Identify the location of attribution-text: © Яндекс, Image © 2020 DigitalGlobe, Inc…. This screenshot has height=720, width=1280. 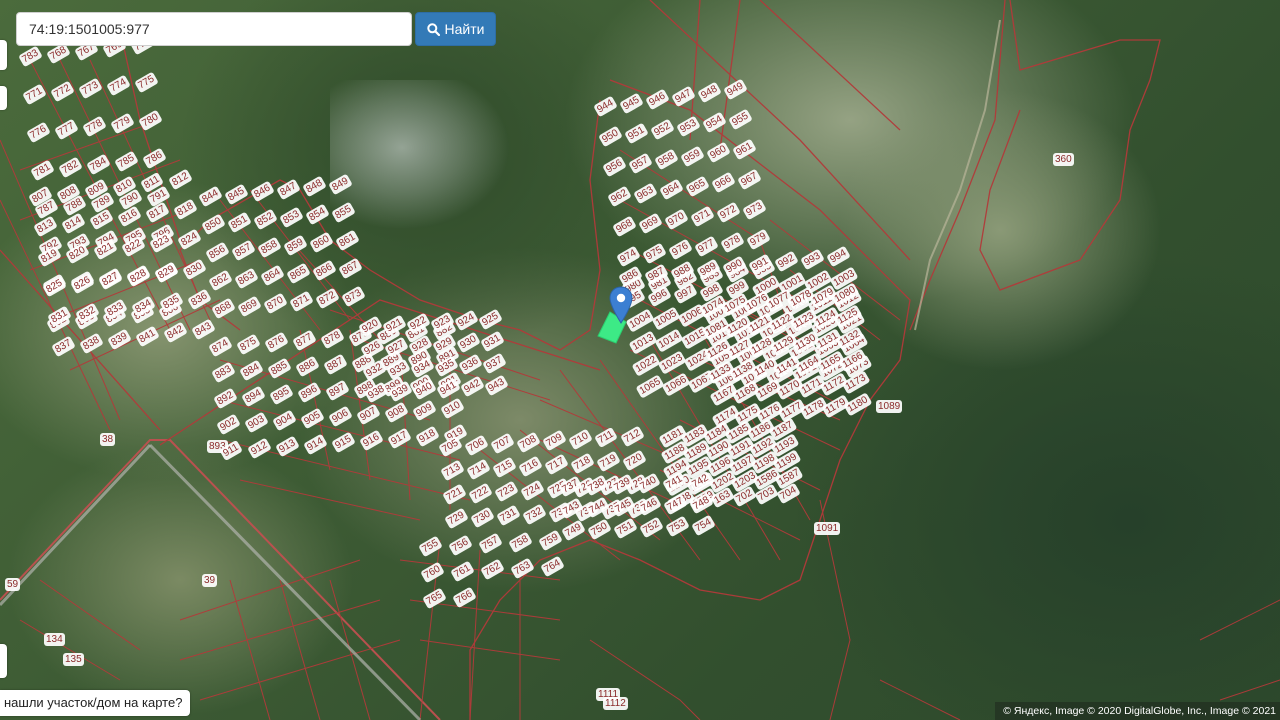
(1139, 711).